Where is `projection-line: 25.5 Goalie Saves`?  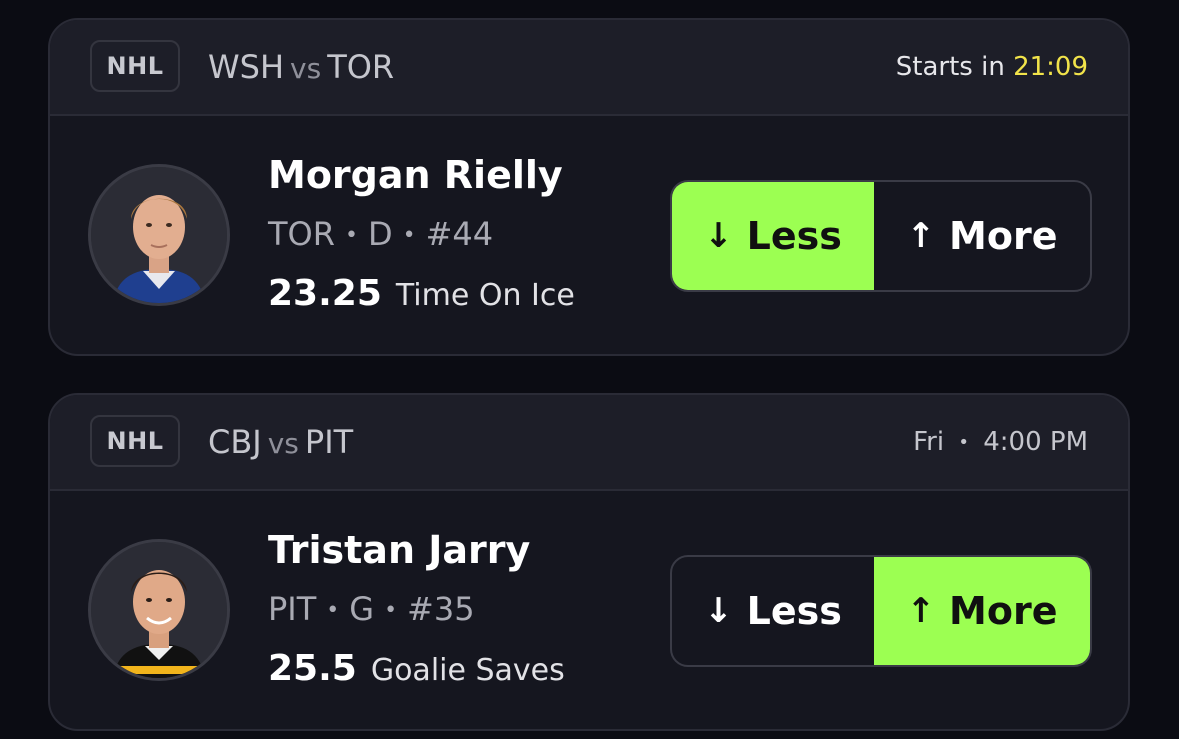
projection-line: 25.5 Goalie Saves is located at coordinates (416, 672).